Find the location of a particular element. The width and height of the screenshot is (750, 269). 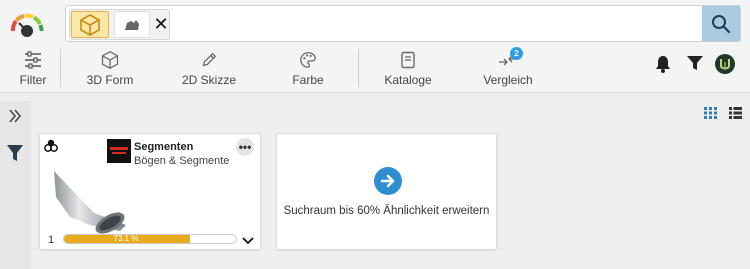

search-input: ✕ is located at coordinates (403, 23).